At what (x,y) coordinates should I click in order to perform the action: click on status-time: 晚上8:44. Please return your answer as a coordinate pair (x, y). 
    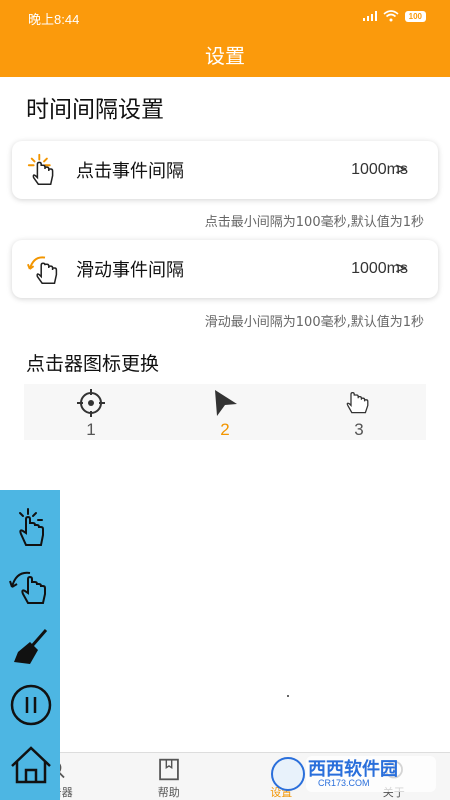
    Looking at the image, I should click on (54, 19).